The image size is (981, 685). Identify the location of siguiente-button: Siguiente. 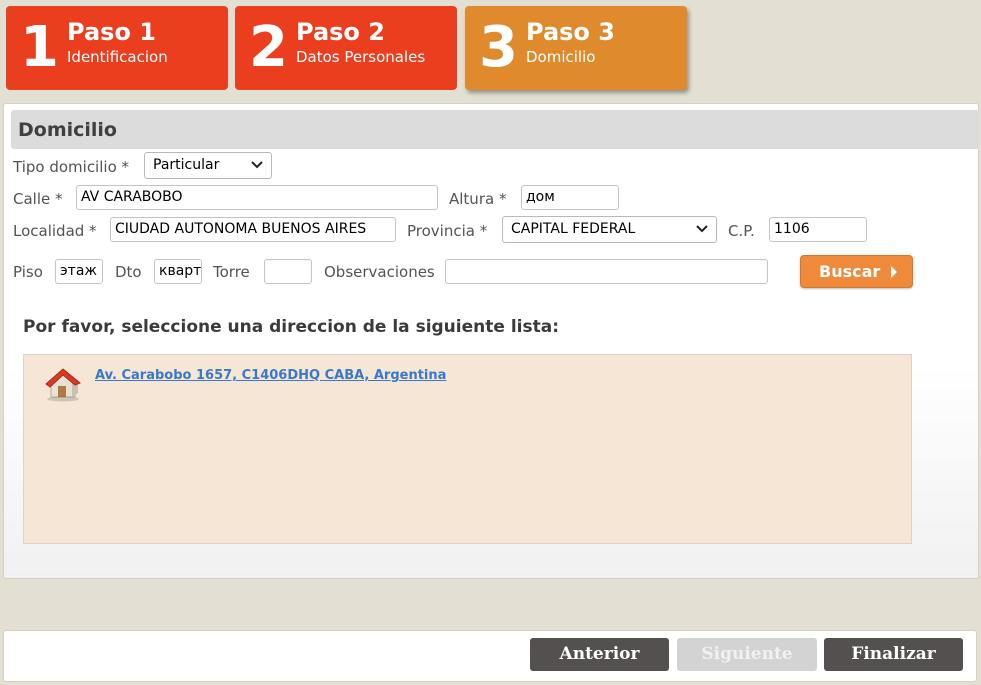
(747, 654).